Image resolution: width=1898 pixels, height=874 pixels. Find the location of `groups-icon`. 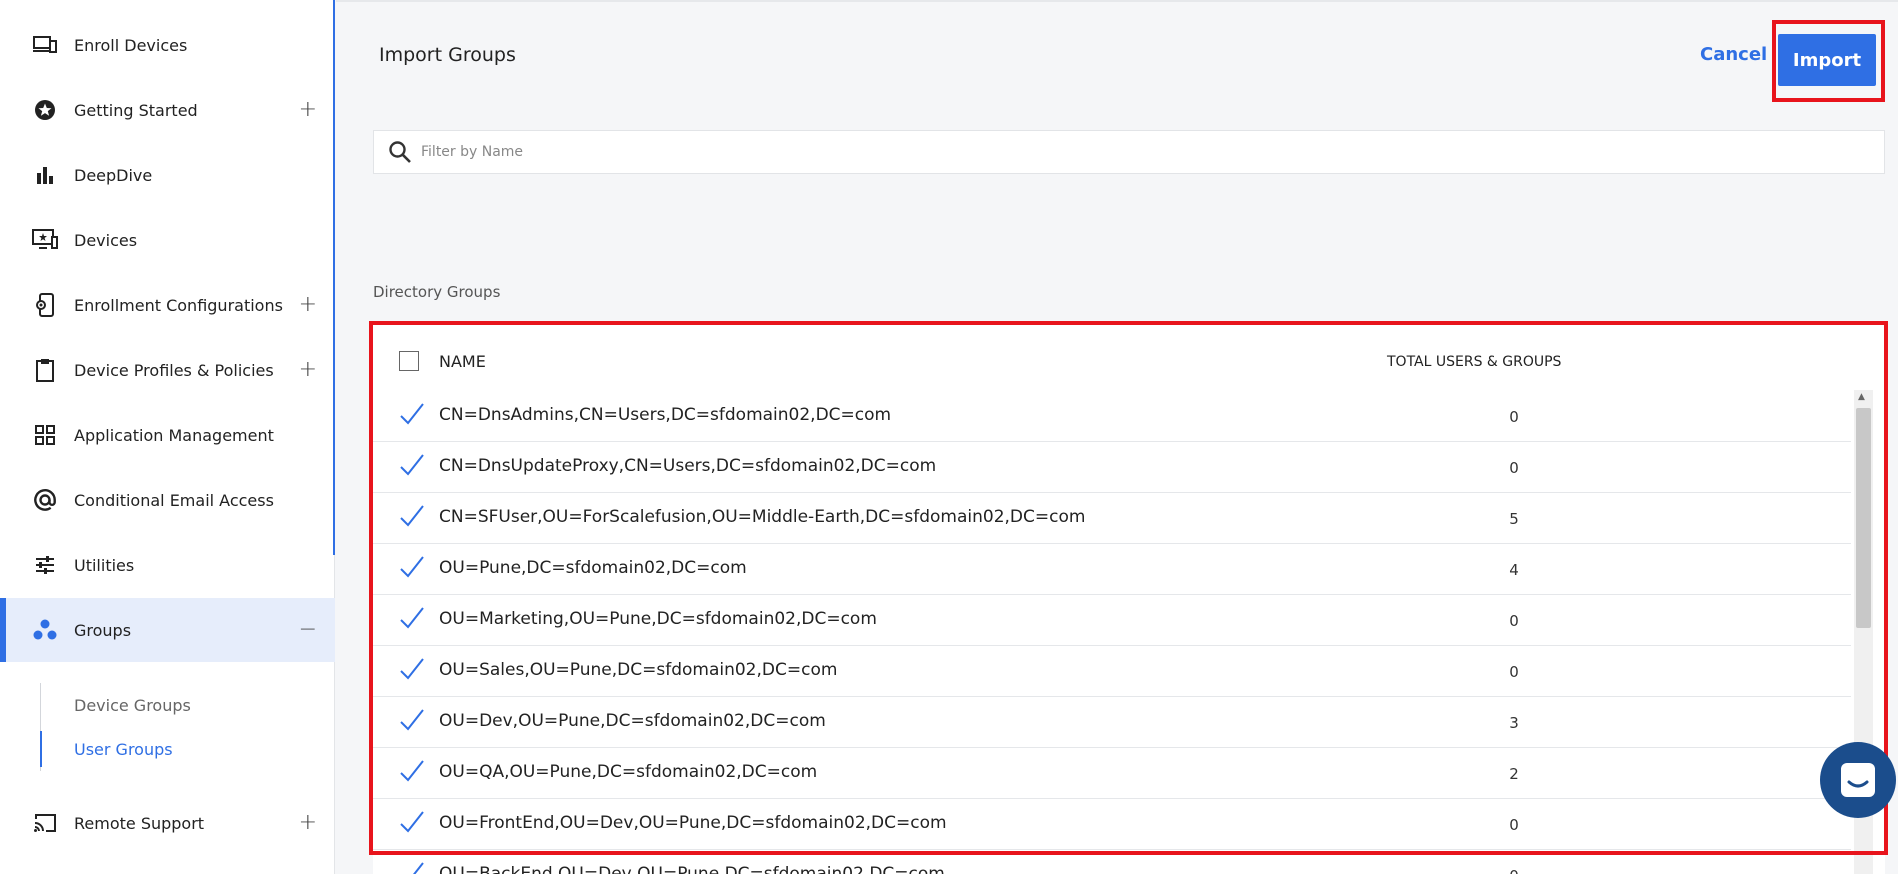

groups-icon is located at coordinates (45, 630).